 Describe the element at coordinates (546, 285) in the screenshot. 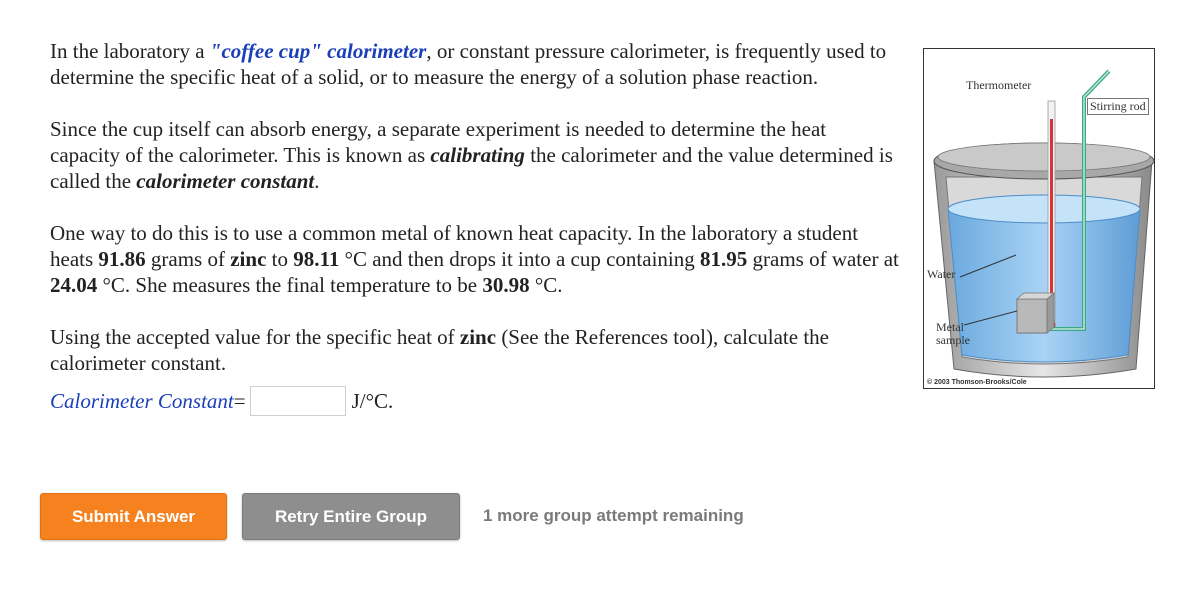

I see `text: °C.` at that location.